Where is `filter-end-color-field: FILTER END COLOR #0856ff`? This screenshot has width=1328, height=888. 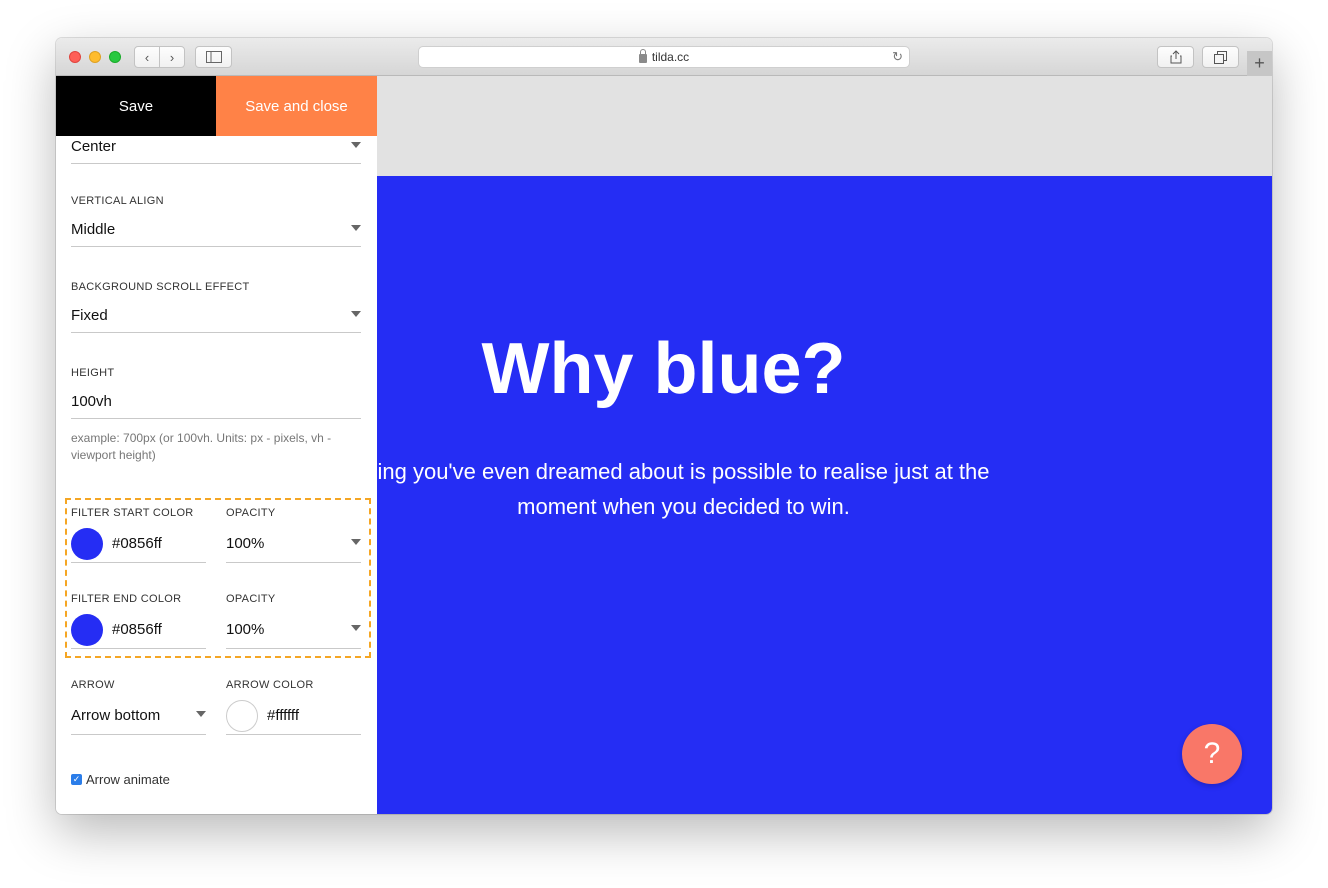 filter-end-color-field: FILTER END COLOR #0856ff is located at coordinates (138, 621).